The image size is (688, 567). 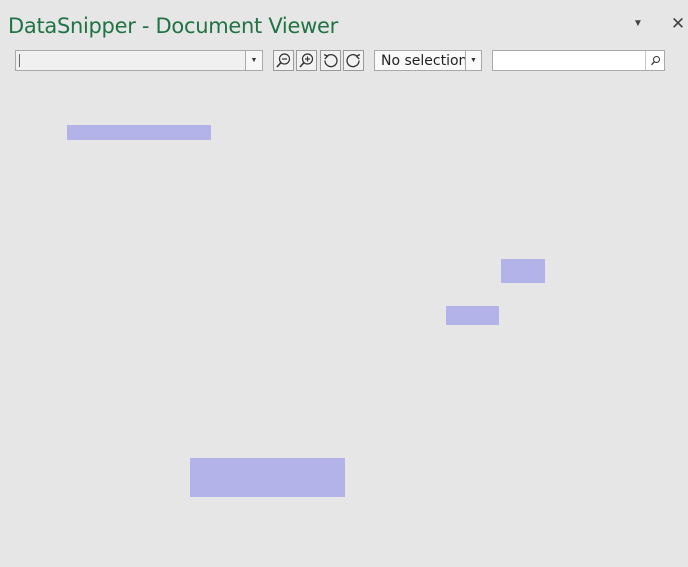 What do you see at coordinates (173, 26) in the screenshot?
I see `pane-title: DataSnipper - Document Viewer` at bounding box center [173, 26].